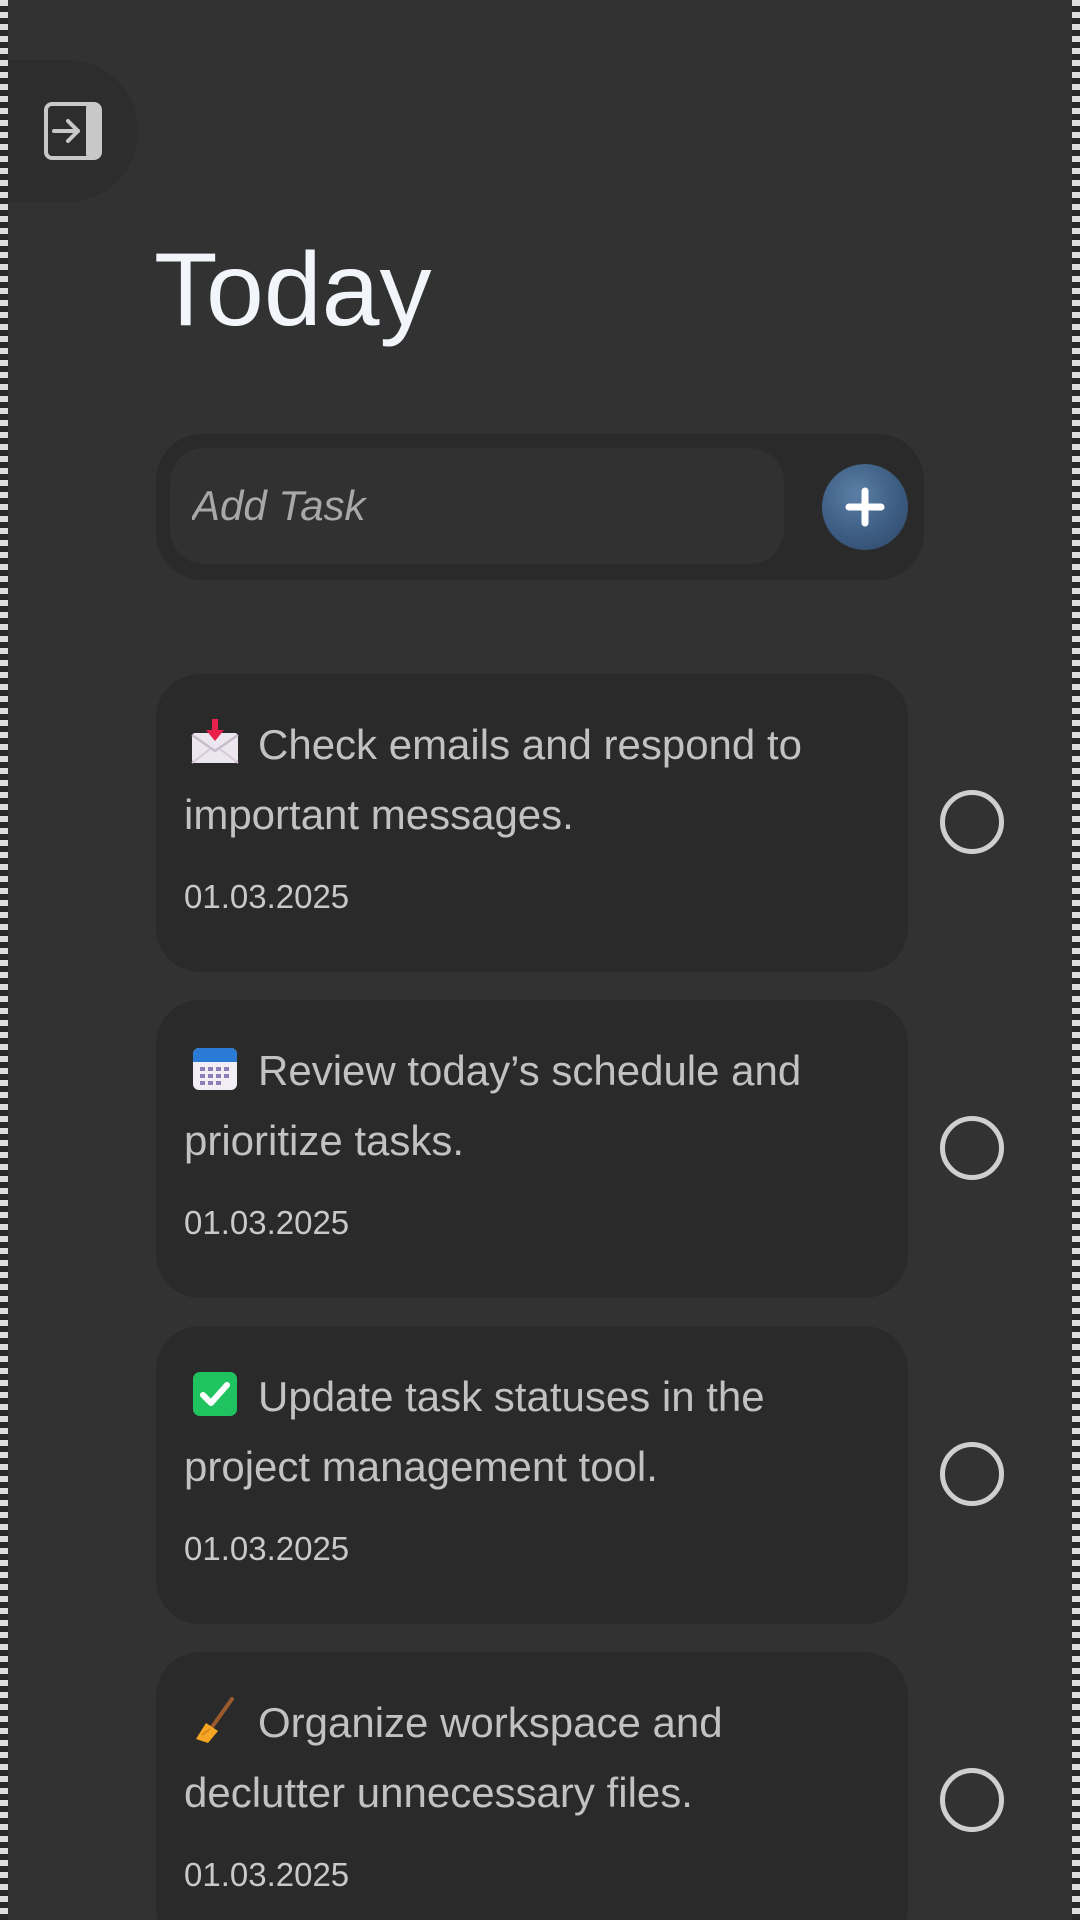 This screenshot has height=1920, width=1080. I want to click on add-task-button, so click(865, 507).